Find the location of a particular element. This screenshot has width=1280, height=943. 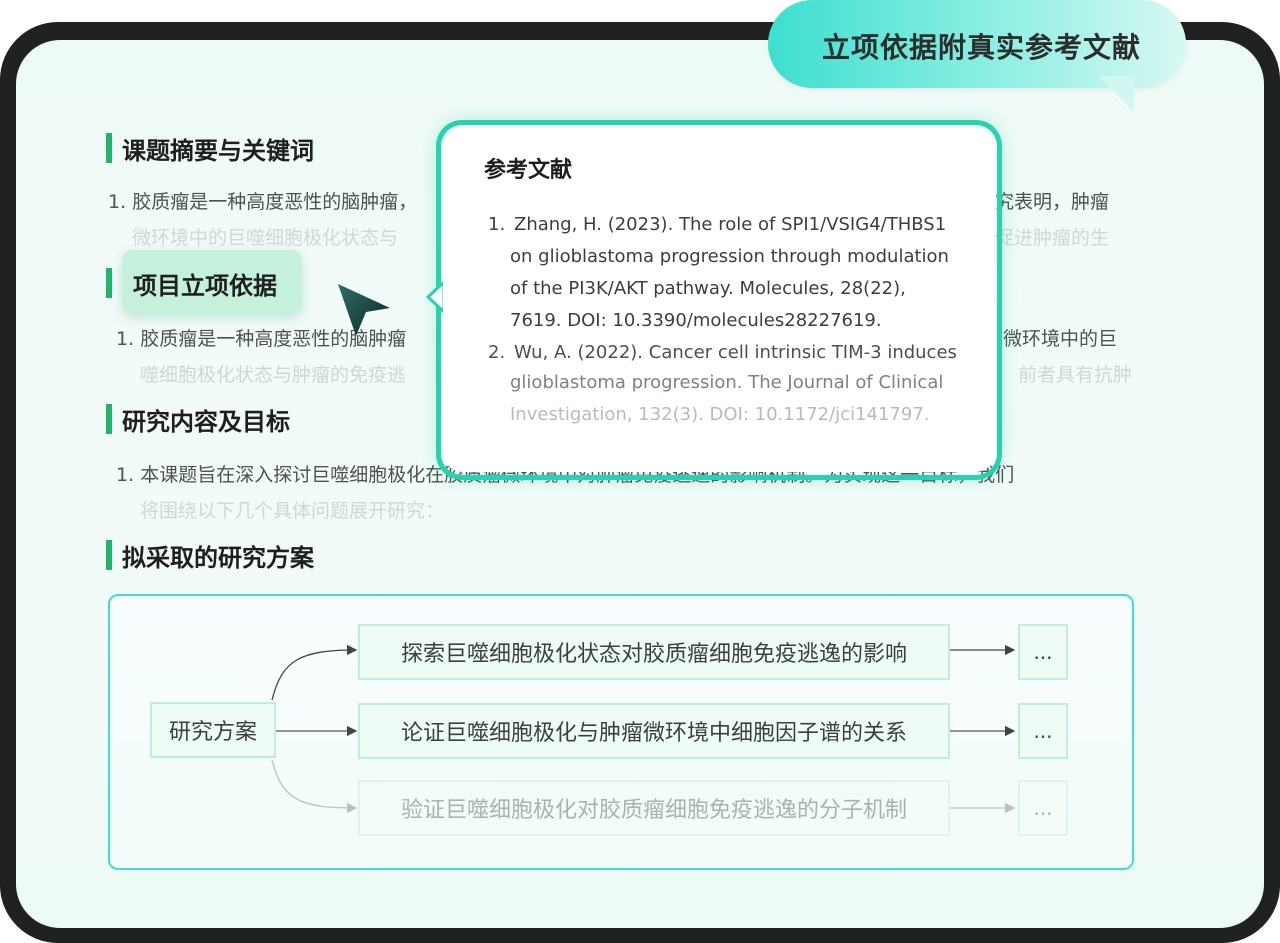

plan-branch-1: 探索巨噬细胞极化状态对胶质瘤细胞免疫逃逸的影响 is located at coordinates (654, 652).